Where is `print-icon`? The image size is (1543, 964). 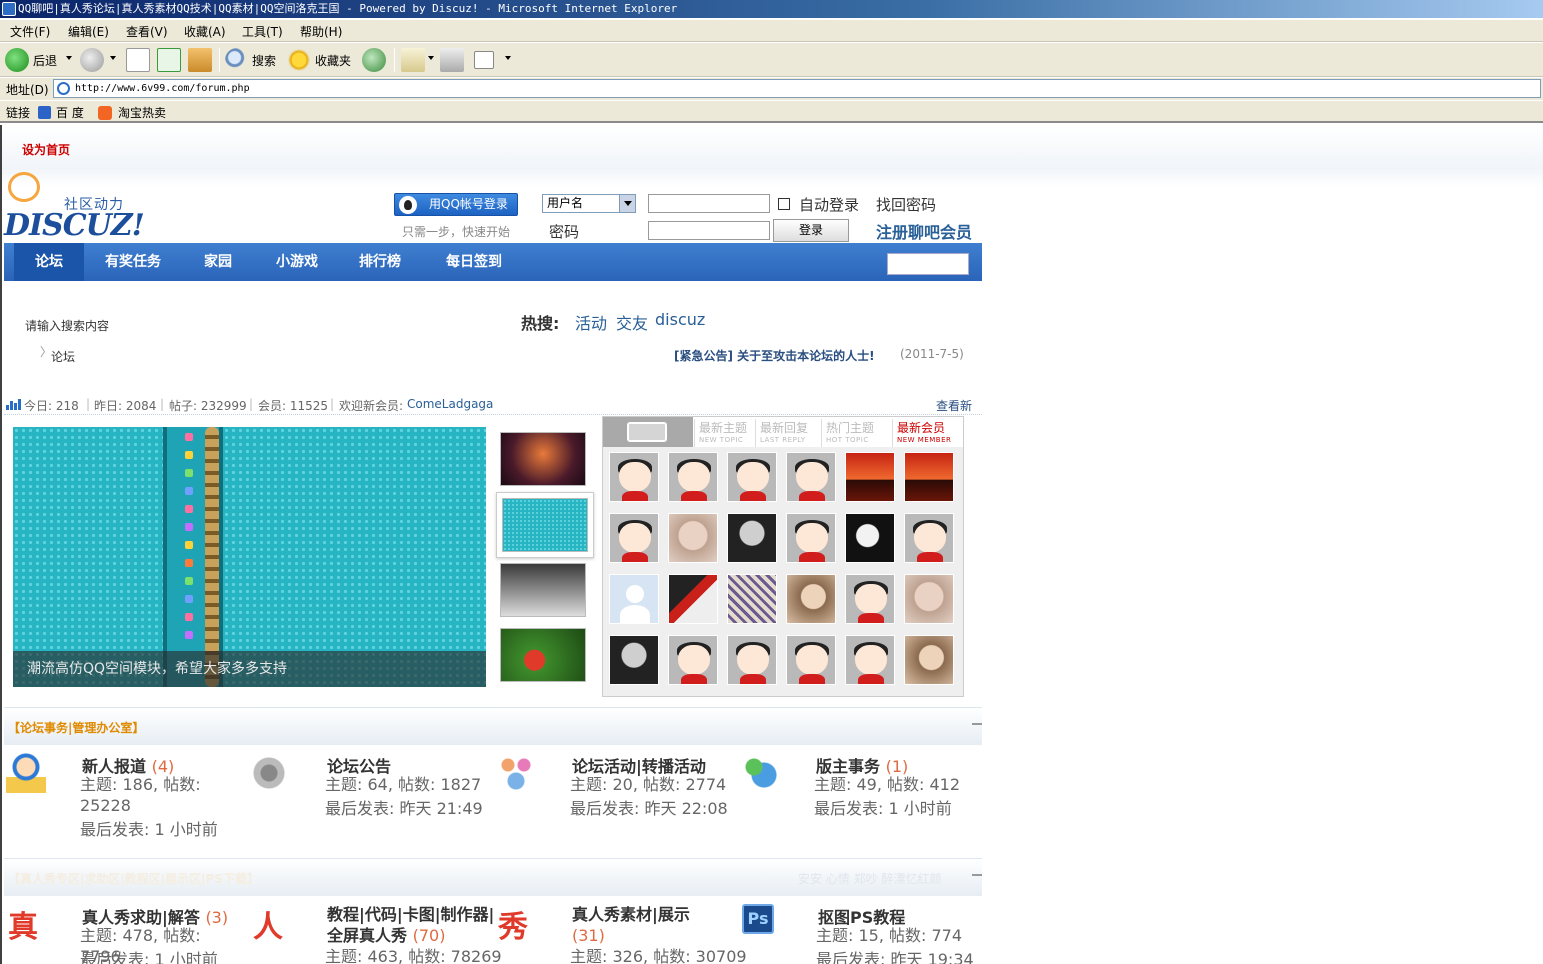 print-icon is located at coordinates (452, 60).